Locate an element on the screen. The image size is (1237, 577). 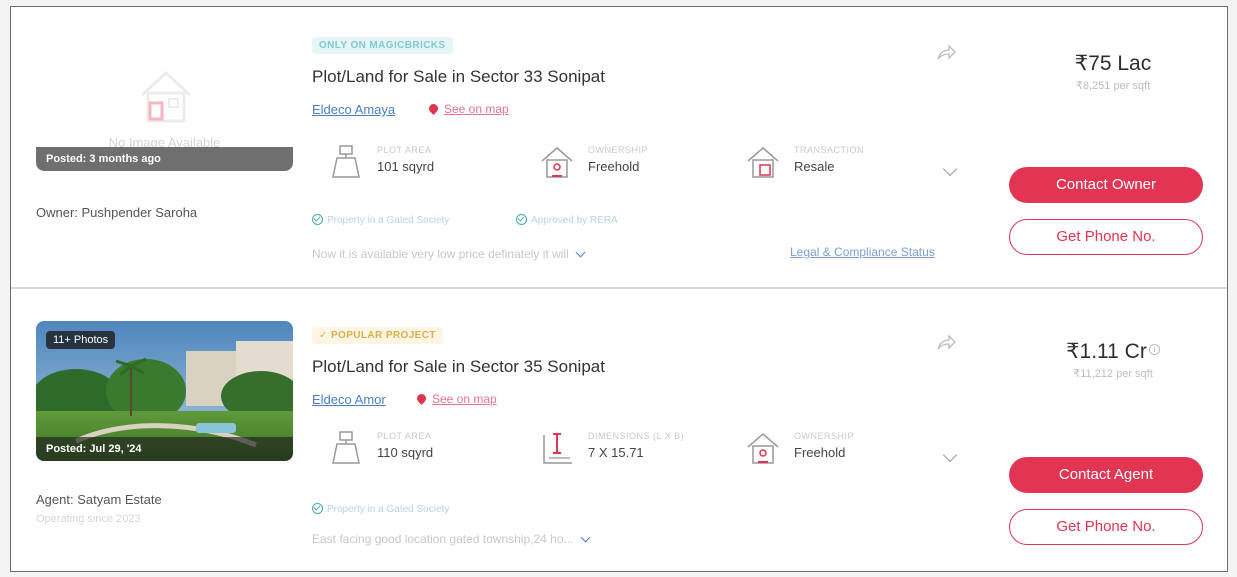
info-icon: i is located at coordinates (1154, 349).